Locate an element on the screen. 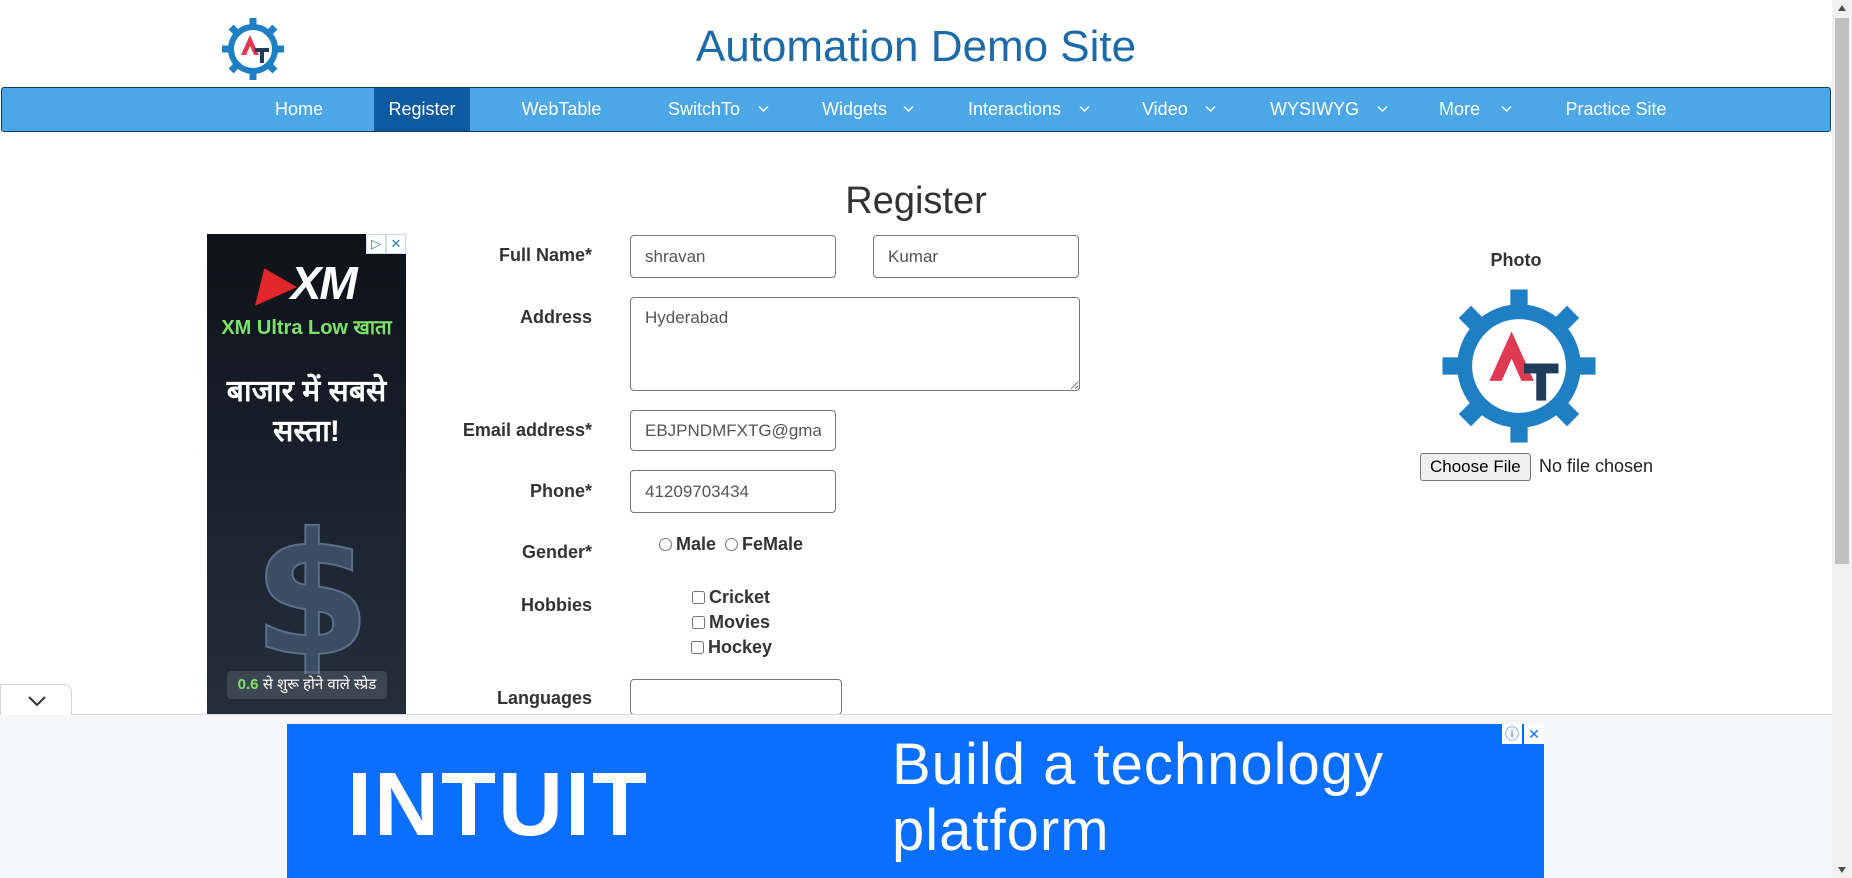 The height and width of the screenshot is (878, 1852). intuit-banner-ad: INTUIT Build a technology platform ⓘ ✕ is located at coordinates (915, 801).